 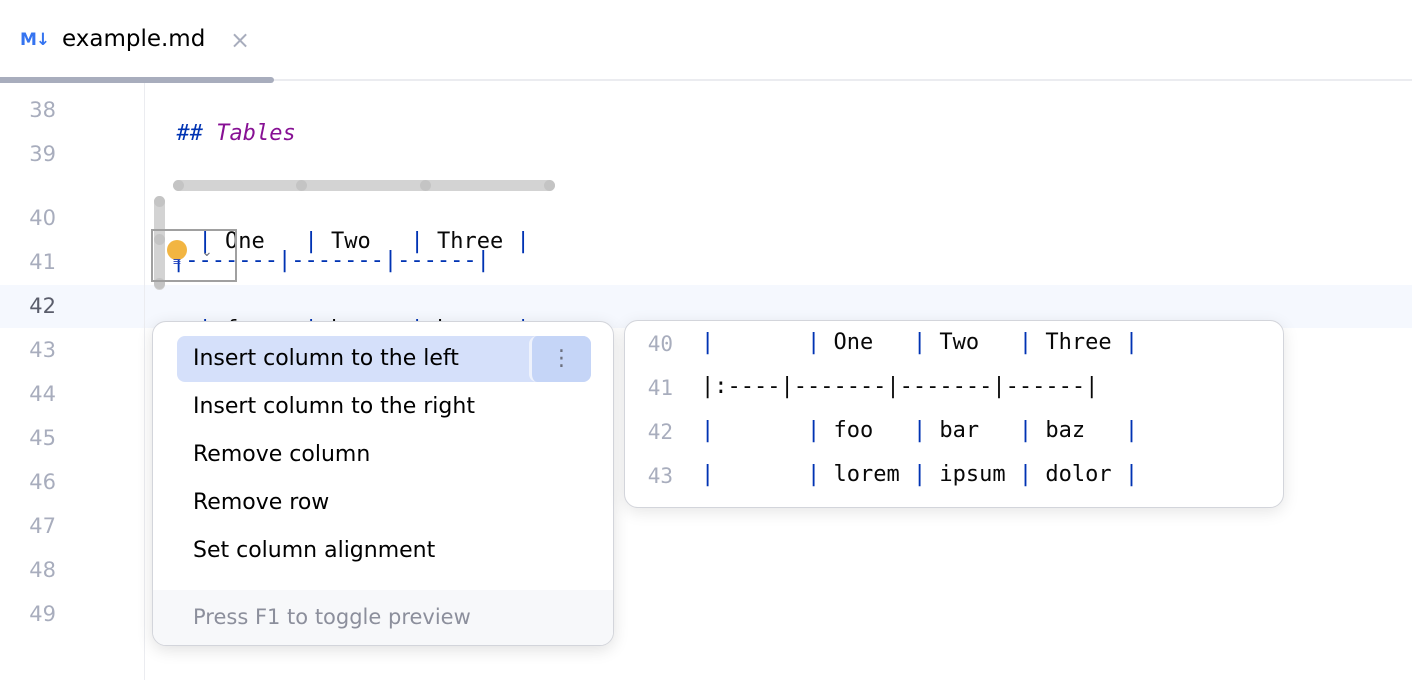 I want to click on menu-item-insert-column-left: Insert column to the left ⋮, so click(x=384, y=359).